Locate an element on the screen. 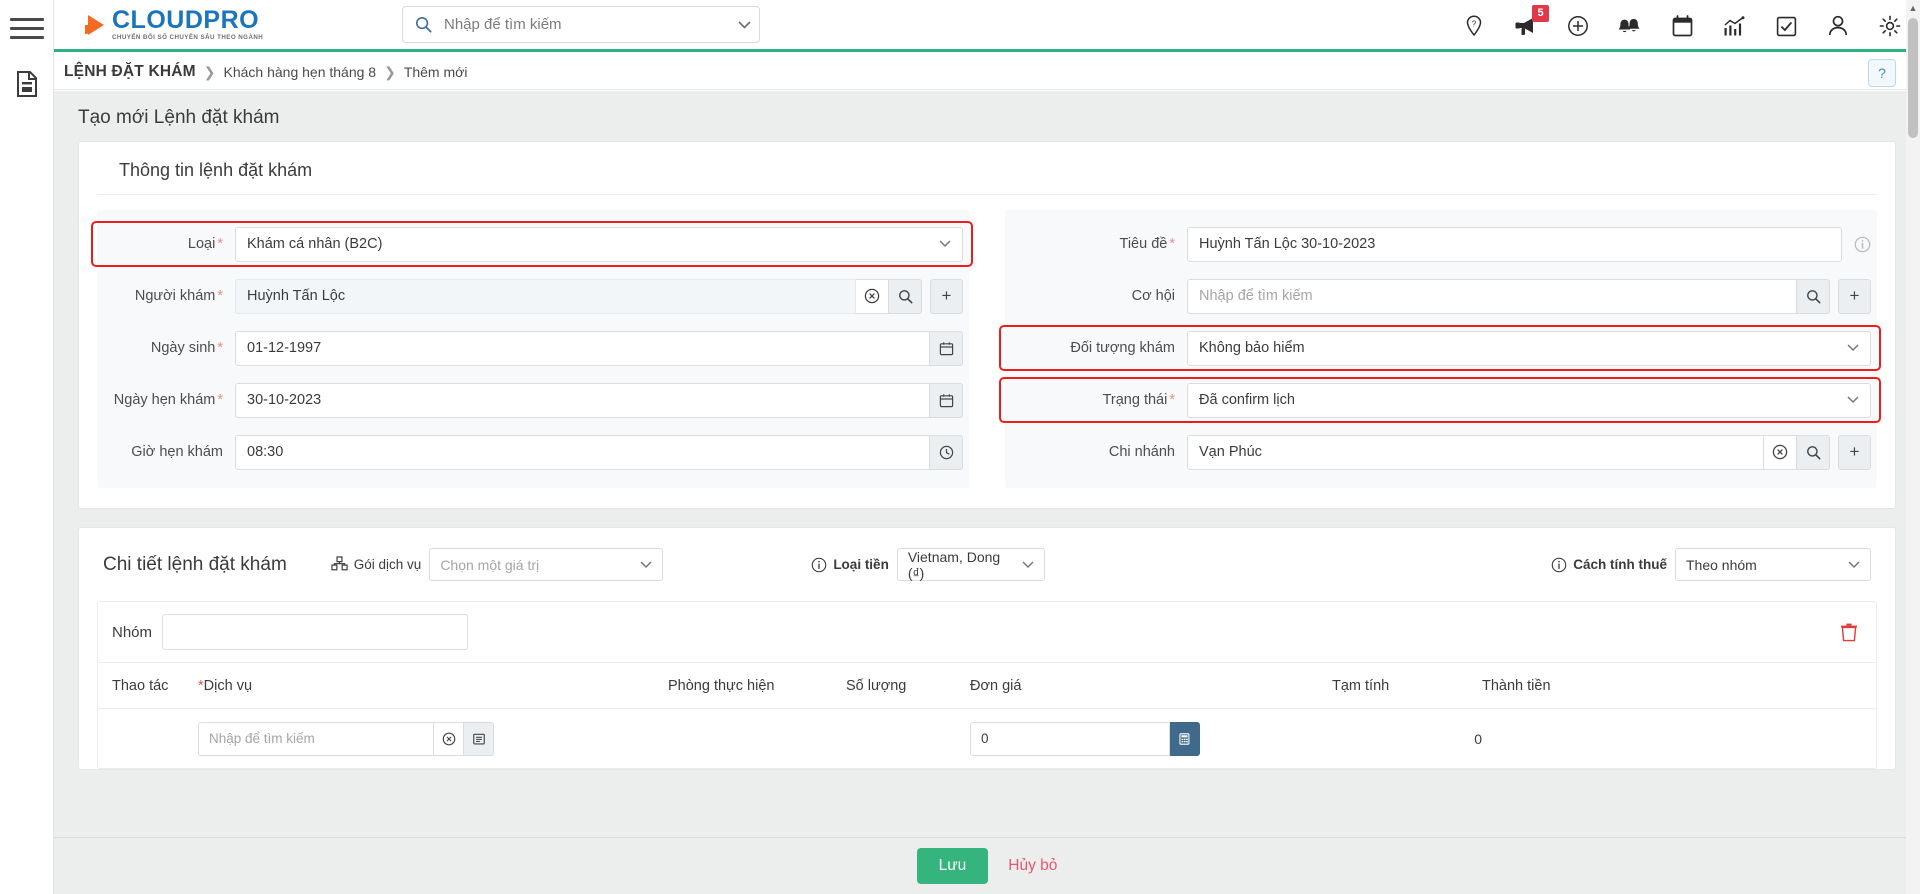 This screenshot has width=1920, height=894. gear-icon is located at coordinates (1890, 26).